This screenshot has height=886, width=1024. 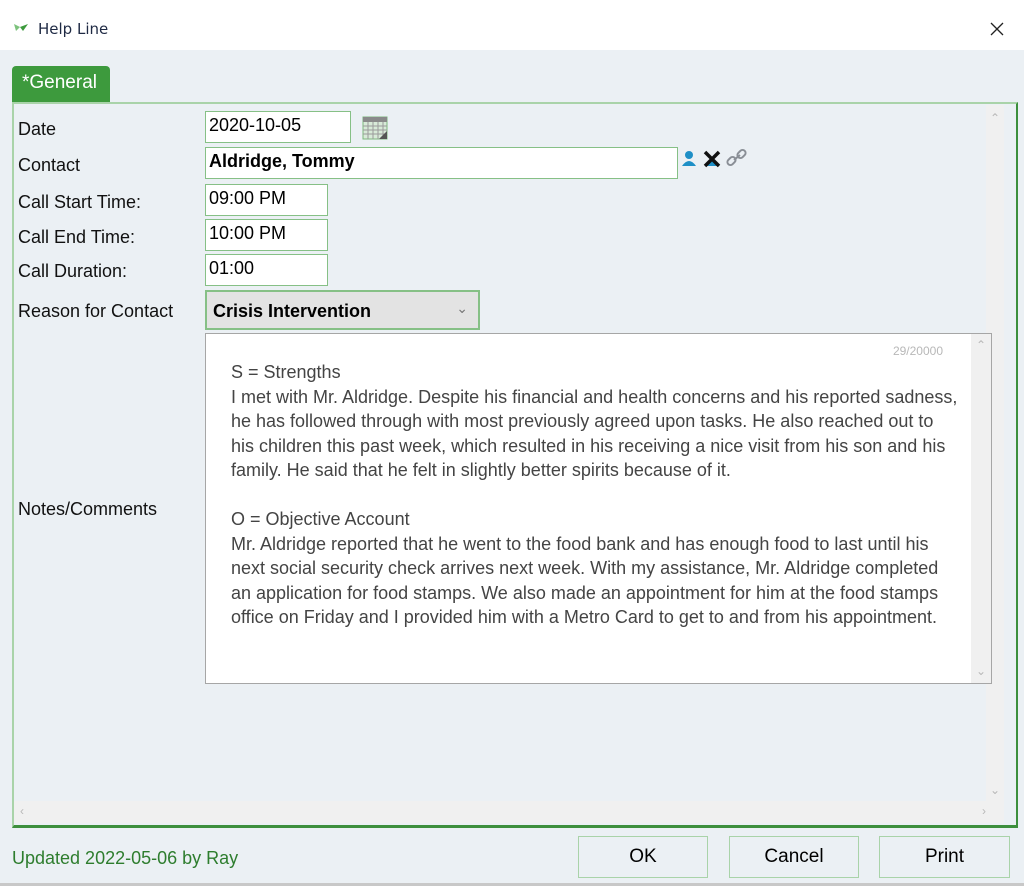 What do you see at coordinates (266, 235) in the screenshot?
I see `call-end-field: 10:00 PM` at bounding box center [266, 235].